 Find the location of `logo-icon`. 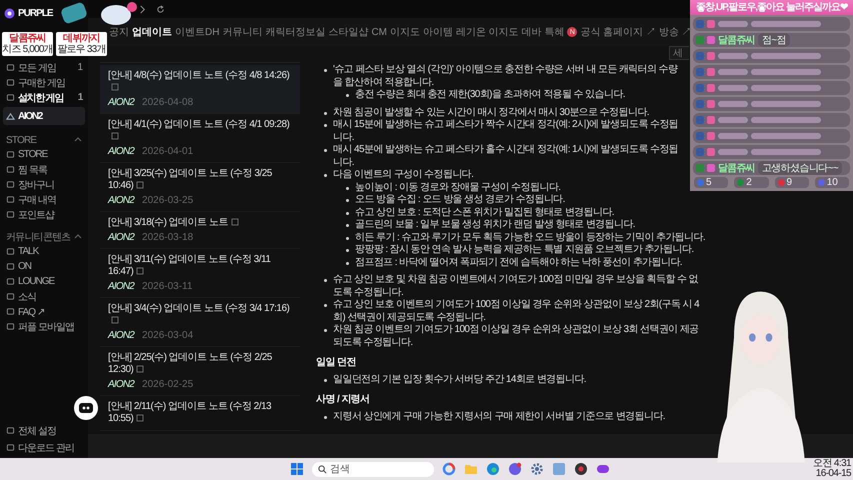

logo-icon is located at coordinates (9, 13).